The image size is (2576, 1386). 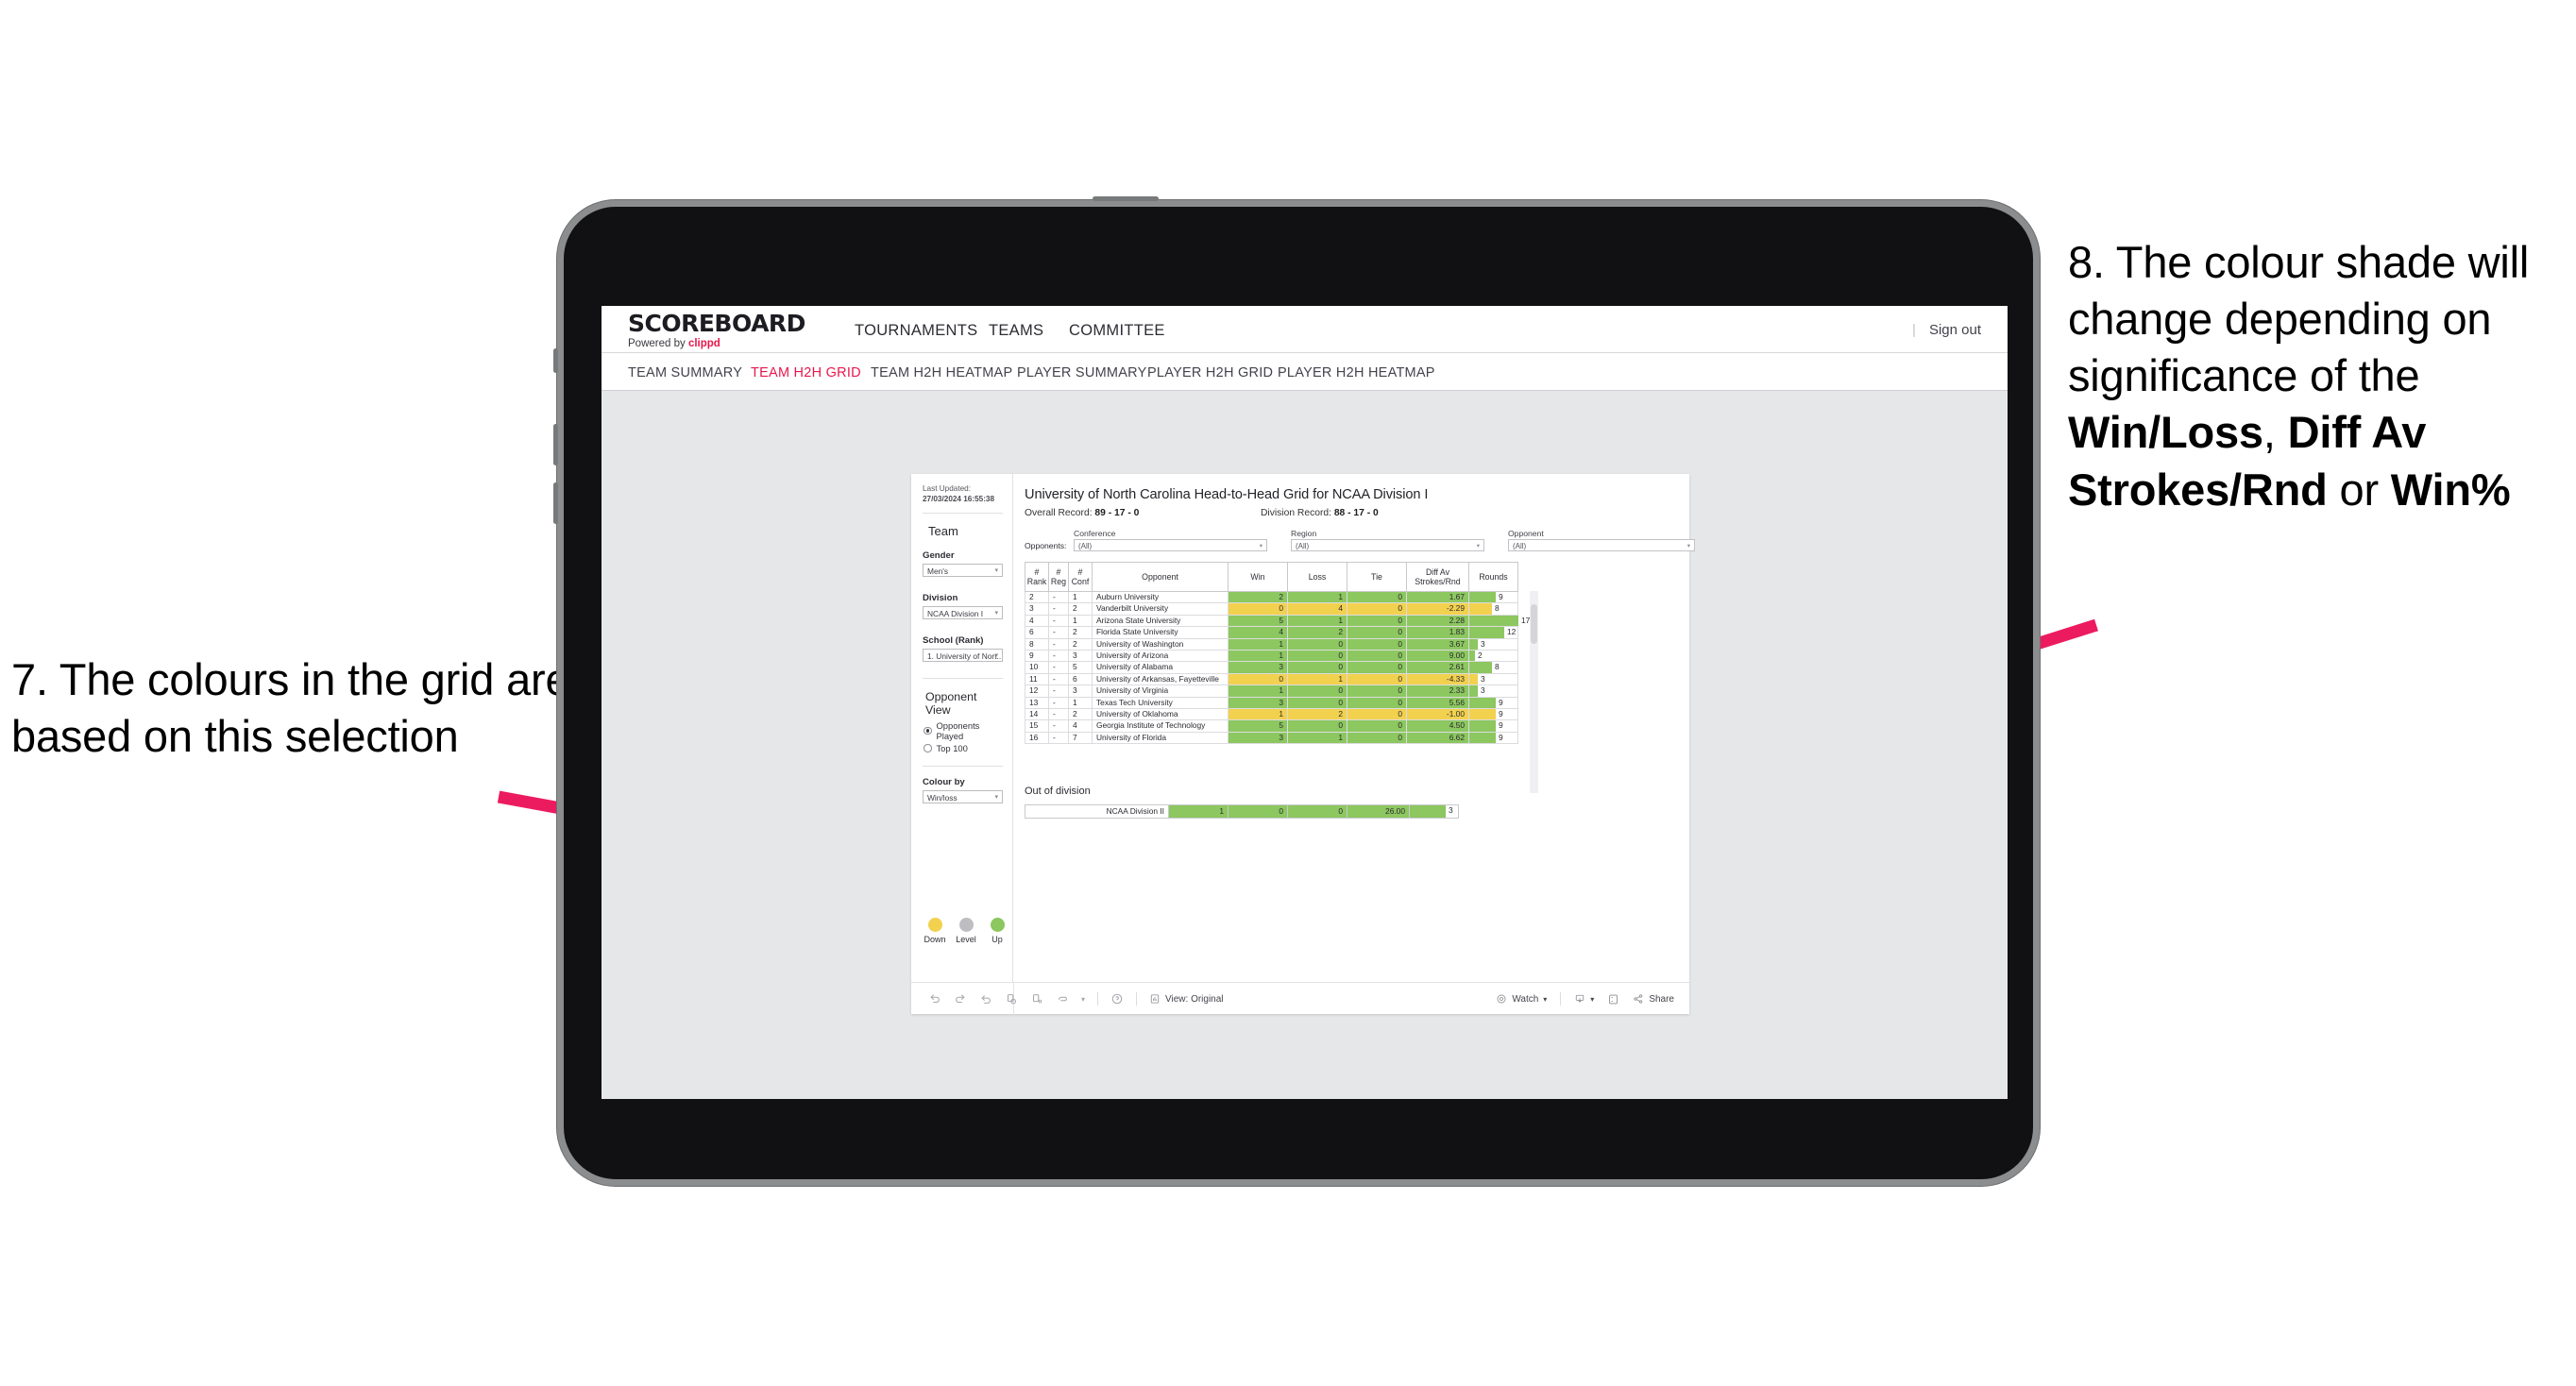 What do you see at coordinates (916, 330) in the screenshot?
I see `nav-item-tournaments: TOURNAMENTS` at bounding box center [916, 330].